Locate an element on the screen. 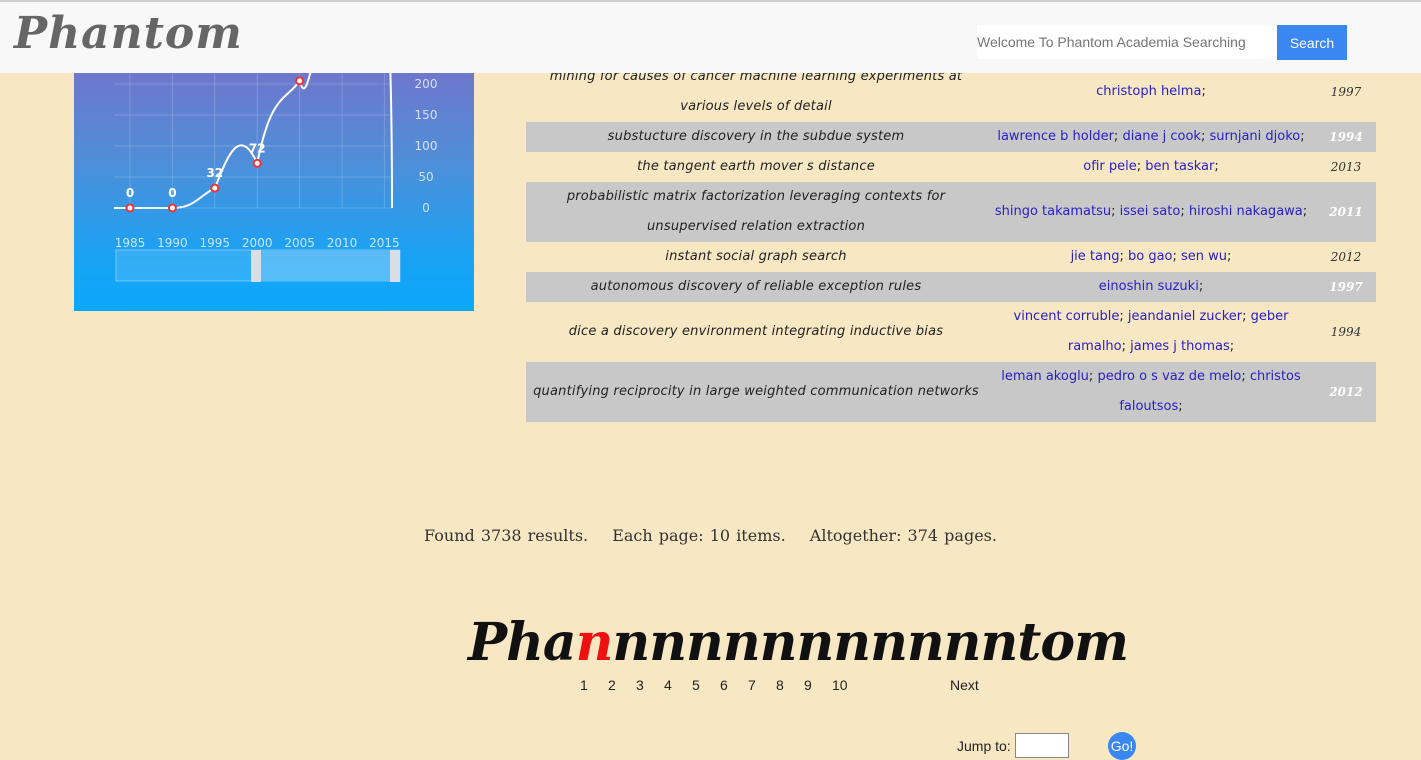  x-tick-label: 2015 is located at coordinates (384, 243).